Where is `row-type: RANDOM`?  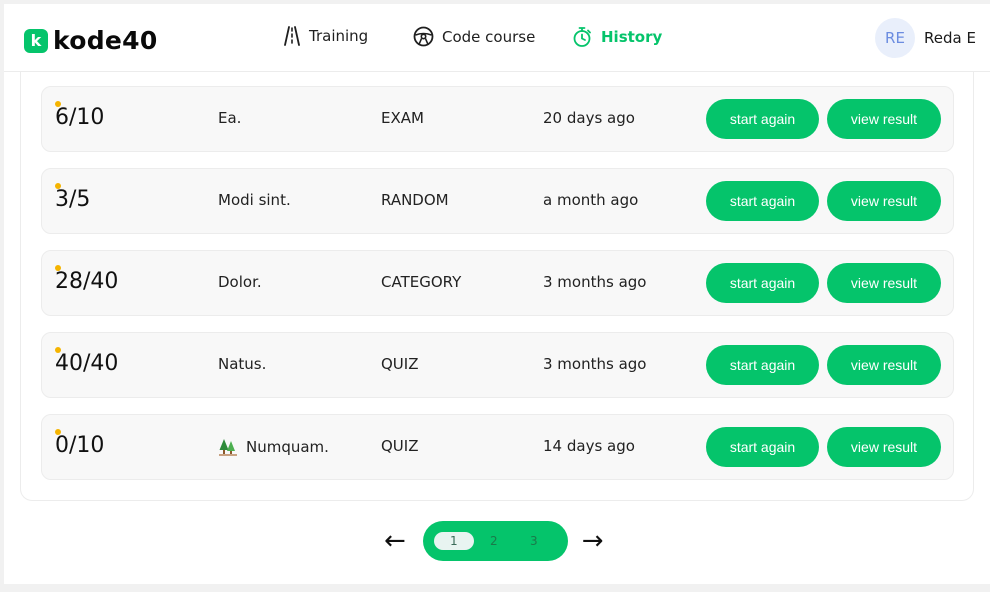 row-type: RANDOM is located at coordinates (415, 200).